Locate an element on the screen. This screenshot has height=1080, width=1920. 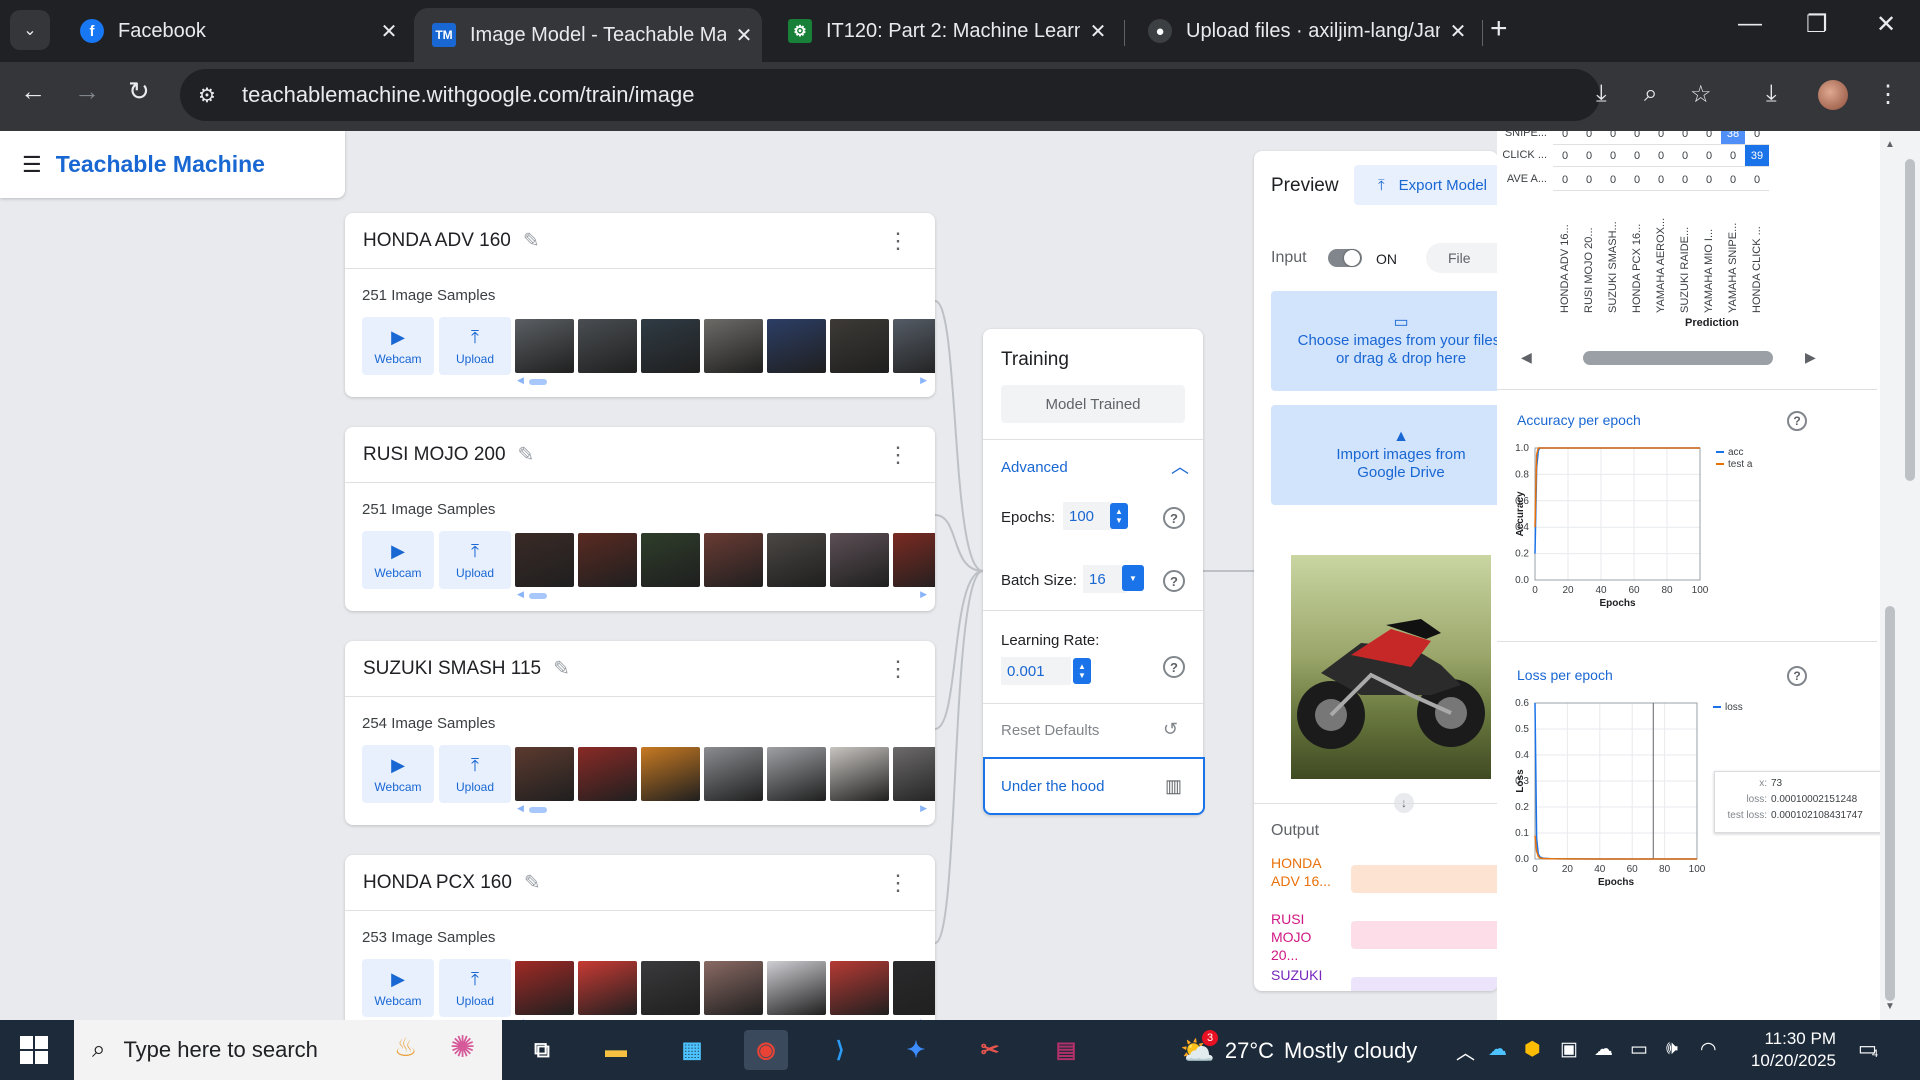
history-icon: ↺ is located at coordinates (1170, 729).